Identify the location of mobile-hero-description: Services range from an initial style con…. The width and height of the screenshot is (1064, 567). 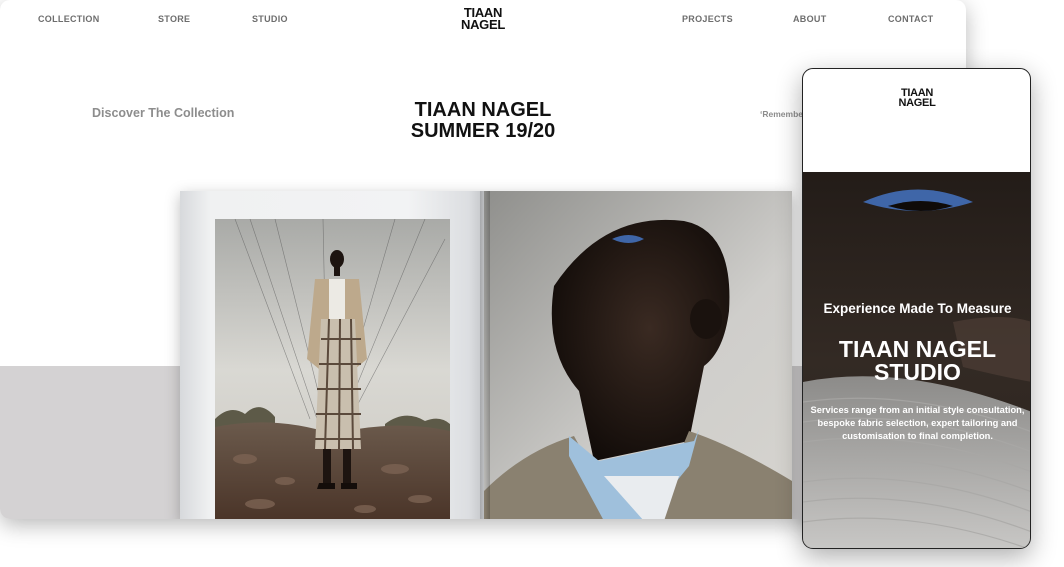
(917, 423).